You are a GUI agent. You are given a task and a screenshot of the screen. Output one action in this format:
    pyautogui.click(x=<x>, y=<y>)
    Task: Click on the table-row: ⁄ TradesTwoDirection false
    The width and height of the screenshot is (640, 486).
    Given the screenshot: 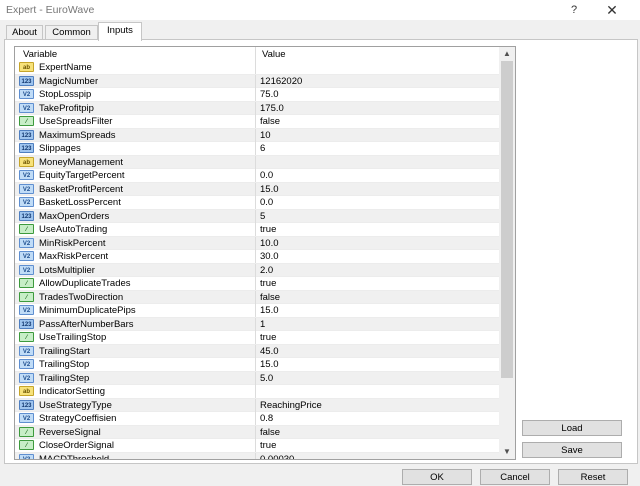 What is the action you would take?
    pyautogui.click(x=257, y=297)
    